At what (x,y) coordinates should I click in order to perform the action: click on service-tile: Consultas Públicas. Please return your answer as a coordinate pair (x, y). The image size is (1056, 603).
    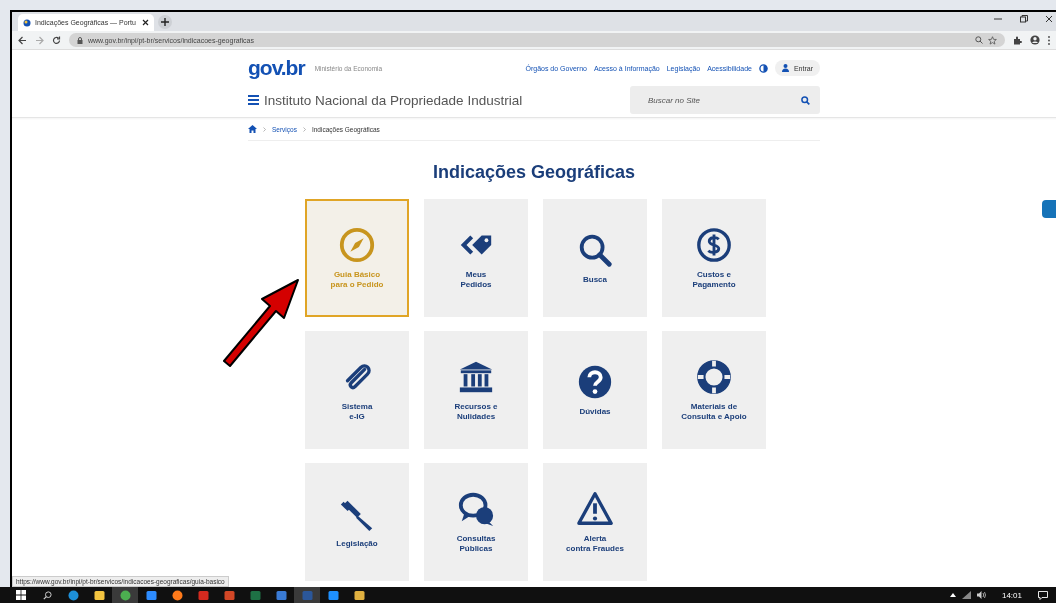
    Looking at the image, I should click on (476, 522).